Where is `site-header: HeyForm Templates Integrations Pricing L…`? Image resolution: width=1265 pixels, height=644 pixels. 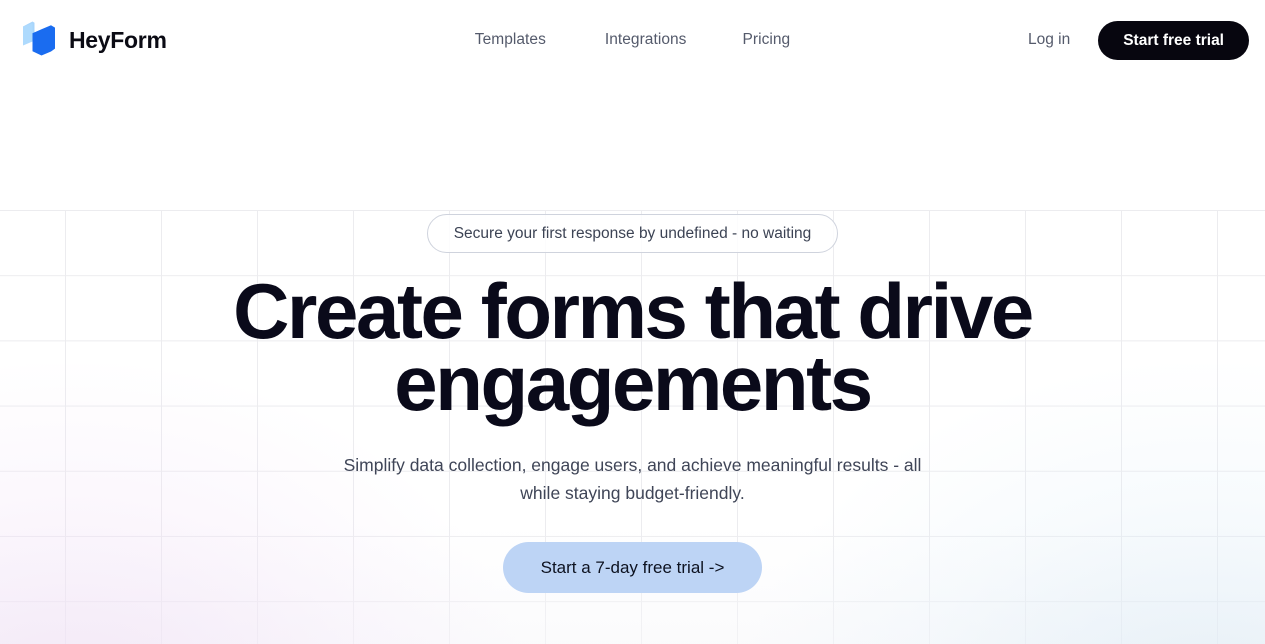
site-header: HeyForm Templates Integrations Pricing L… is located at coordinates (632, 40).